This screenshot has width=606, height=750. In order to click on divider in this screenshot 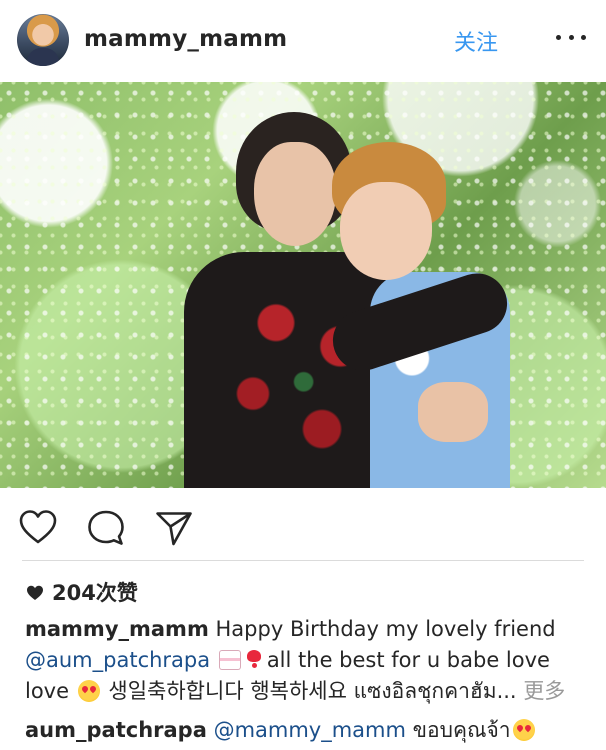, I will do `click(303, 560)`.